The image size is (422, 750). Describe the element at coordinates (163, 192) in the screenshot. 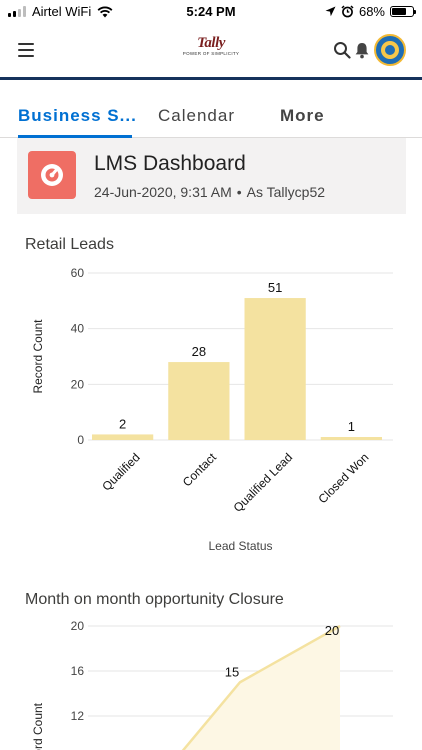

I see `dashboard-date: 24-Jun-2020, 9:31 AM` at that location.